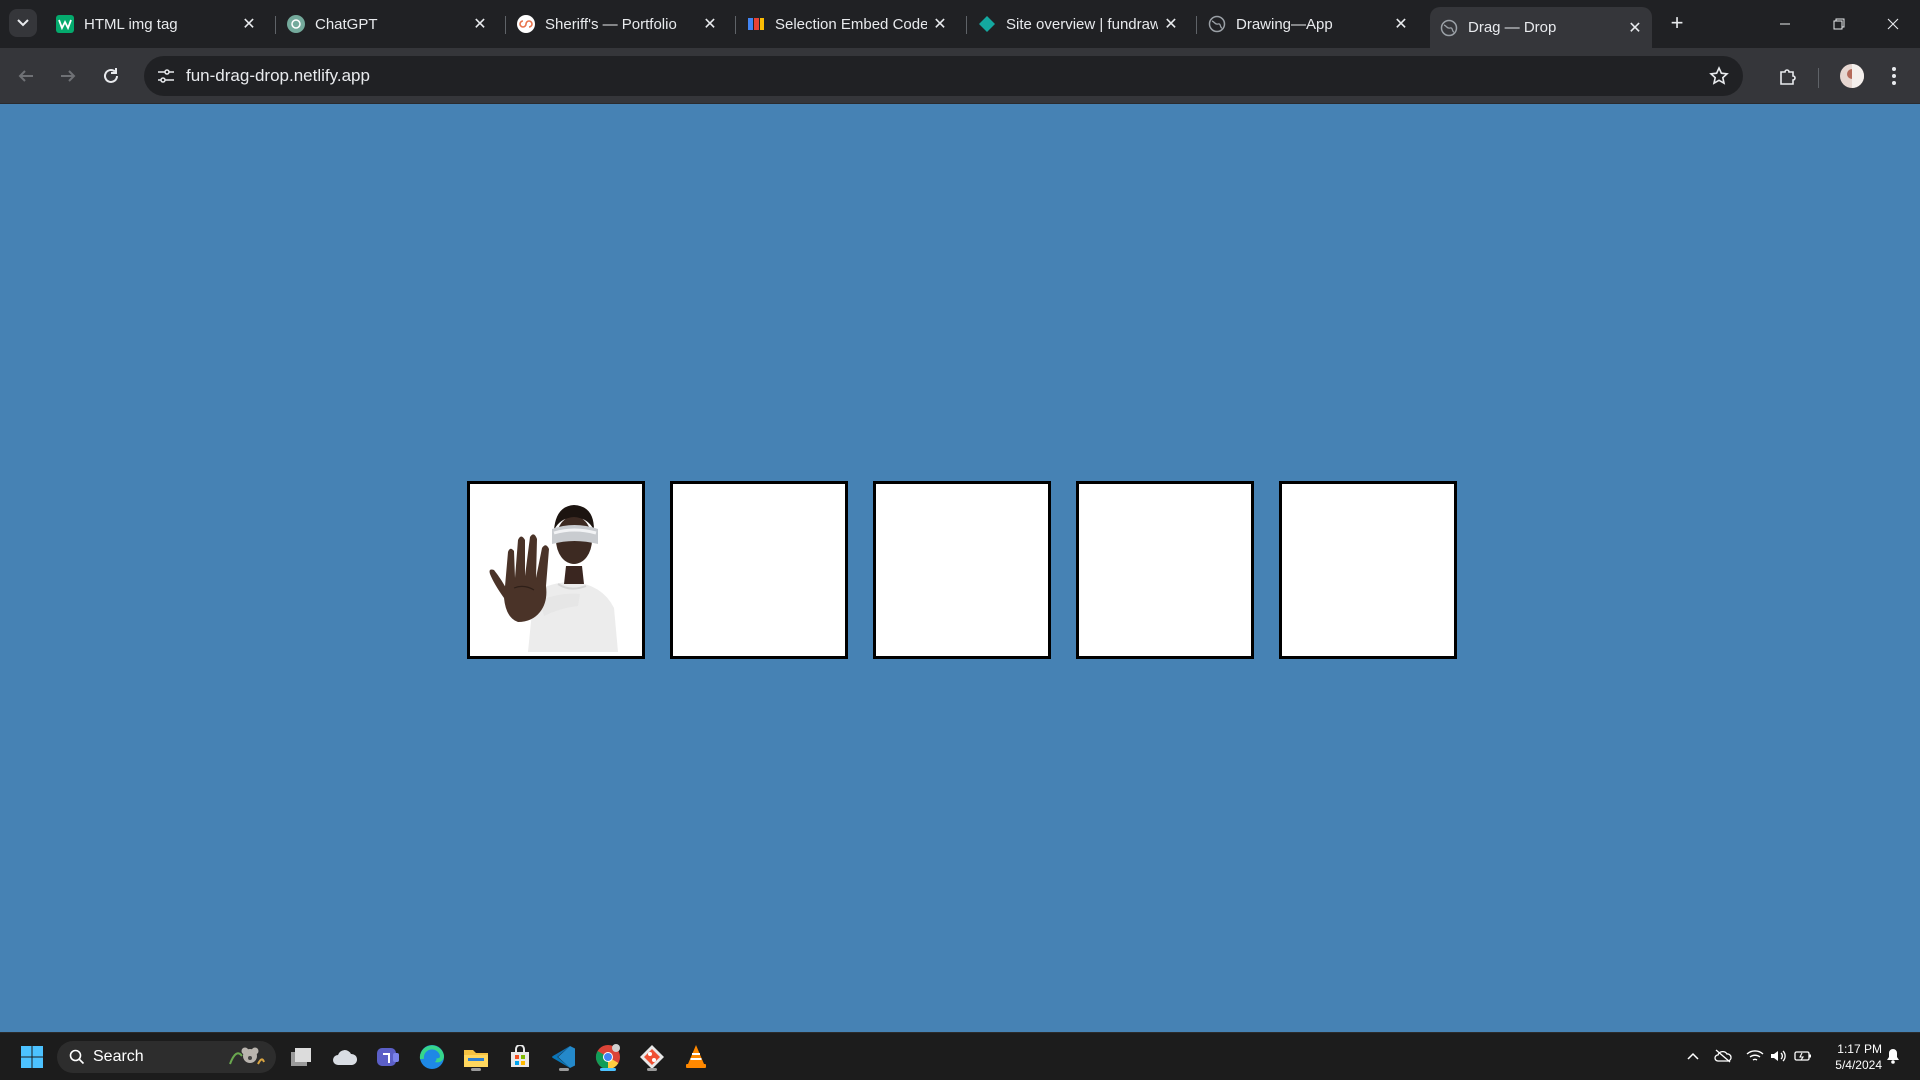 The height and width of the screenshot is (1080, 1920). What do you see at coordinates (166, 1057) in the screenshot?
I see `taskbar-search: Search` at bounding box center [166, 1057].